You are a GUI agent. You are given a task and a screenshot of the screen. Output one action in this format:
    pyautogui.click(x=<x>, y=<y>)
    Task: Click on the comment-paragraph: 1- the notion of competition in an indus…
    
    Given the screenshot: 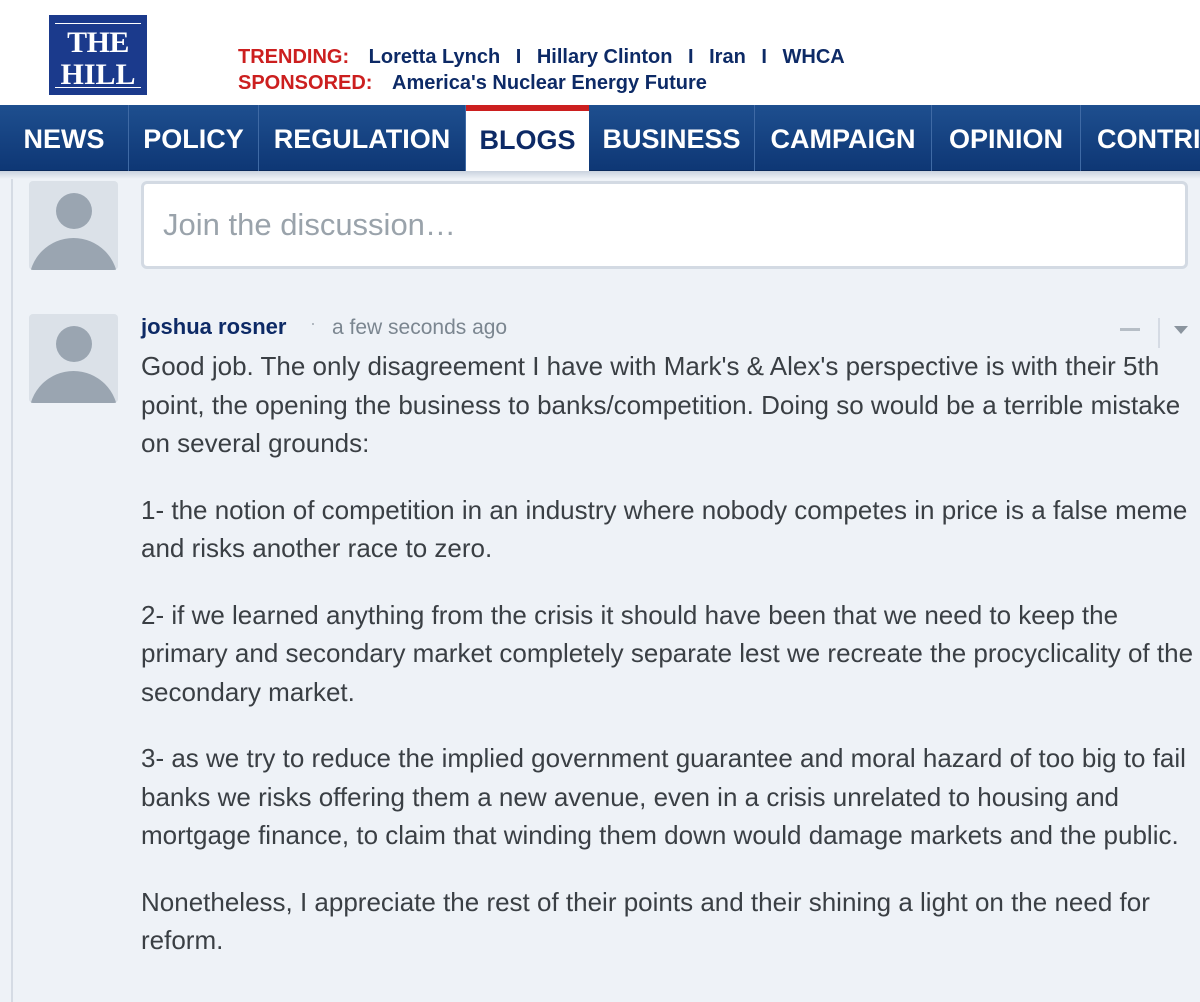 What is the action you would take?
    pyautogui.click(x=664, y=529)
    